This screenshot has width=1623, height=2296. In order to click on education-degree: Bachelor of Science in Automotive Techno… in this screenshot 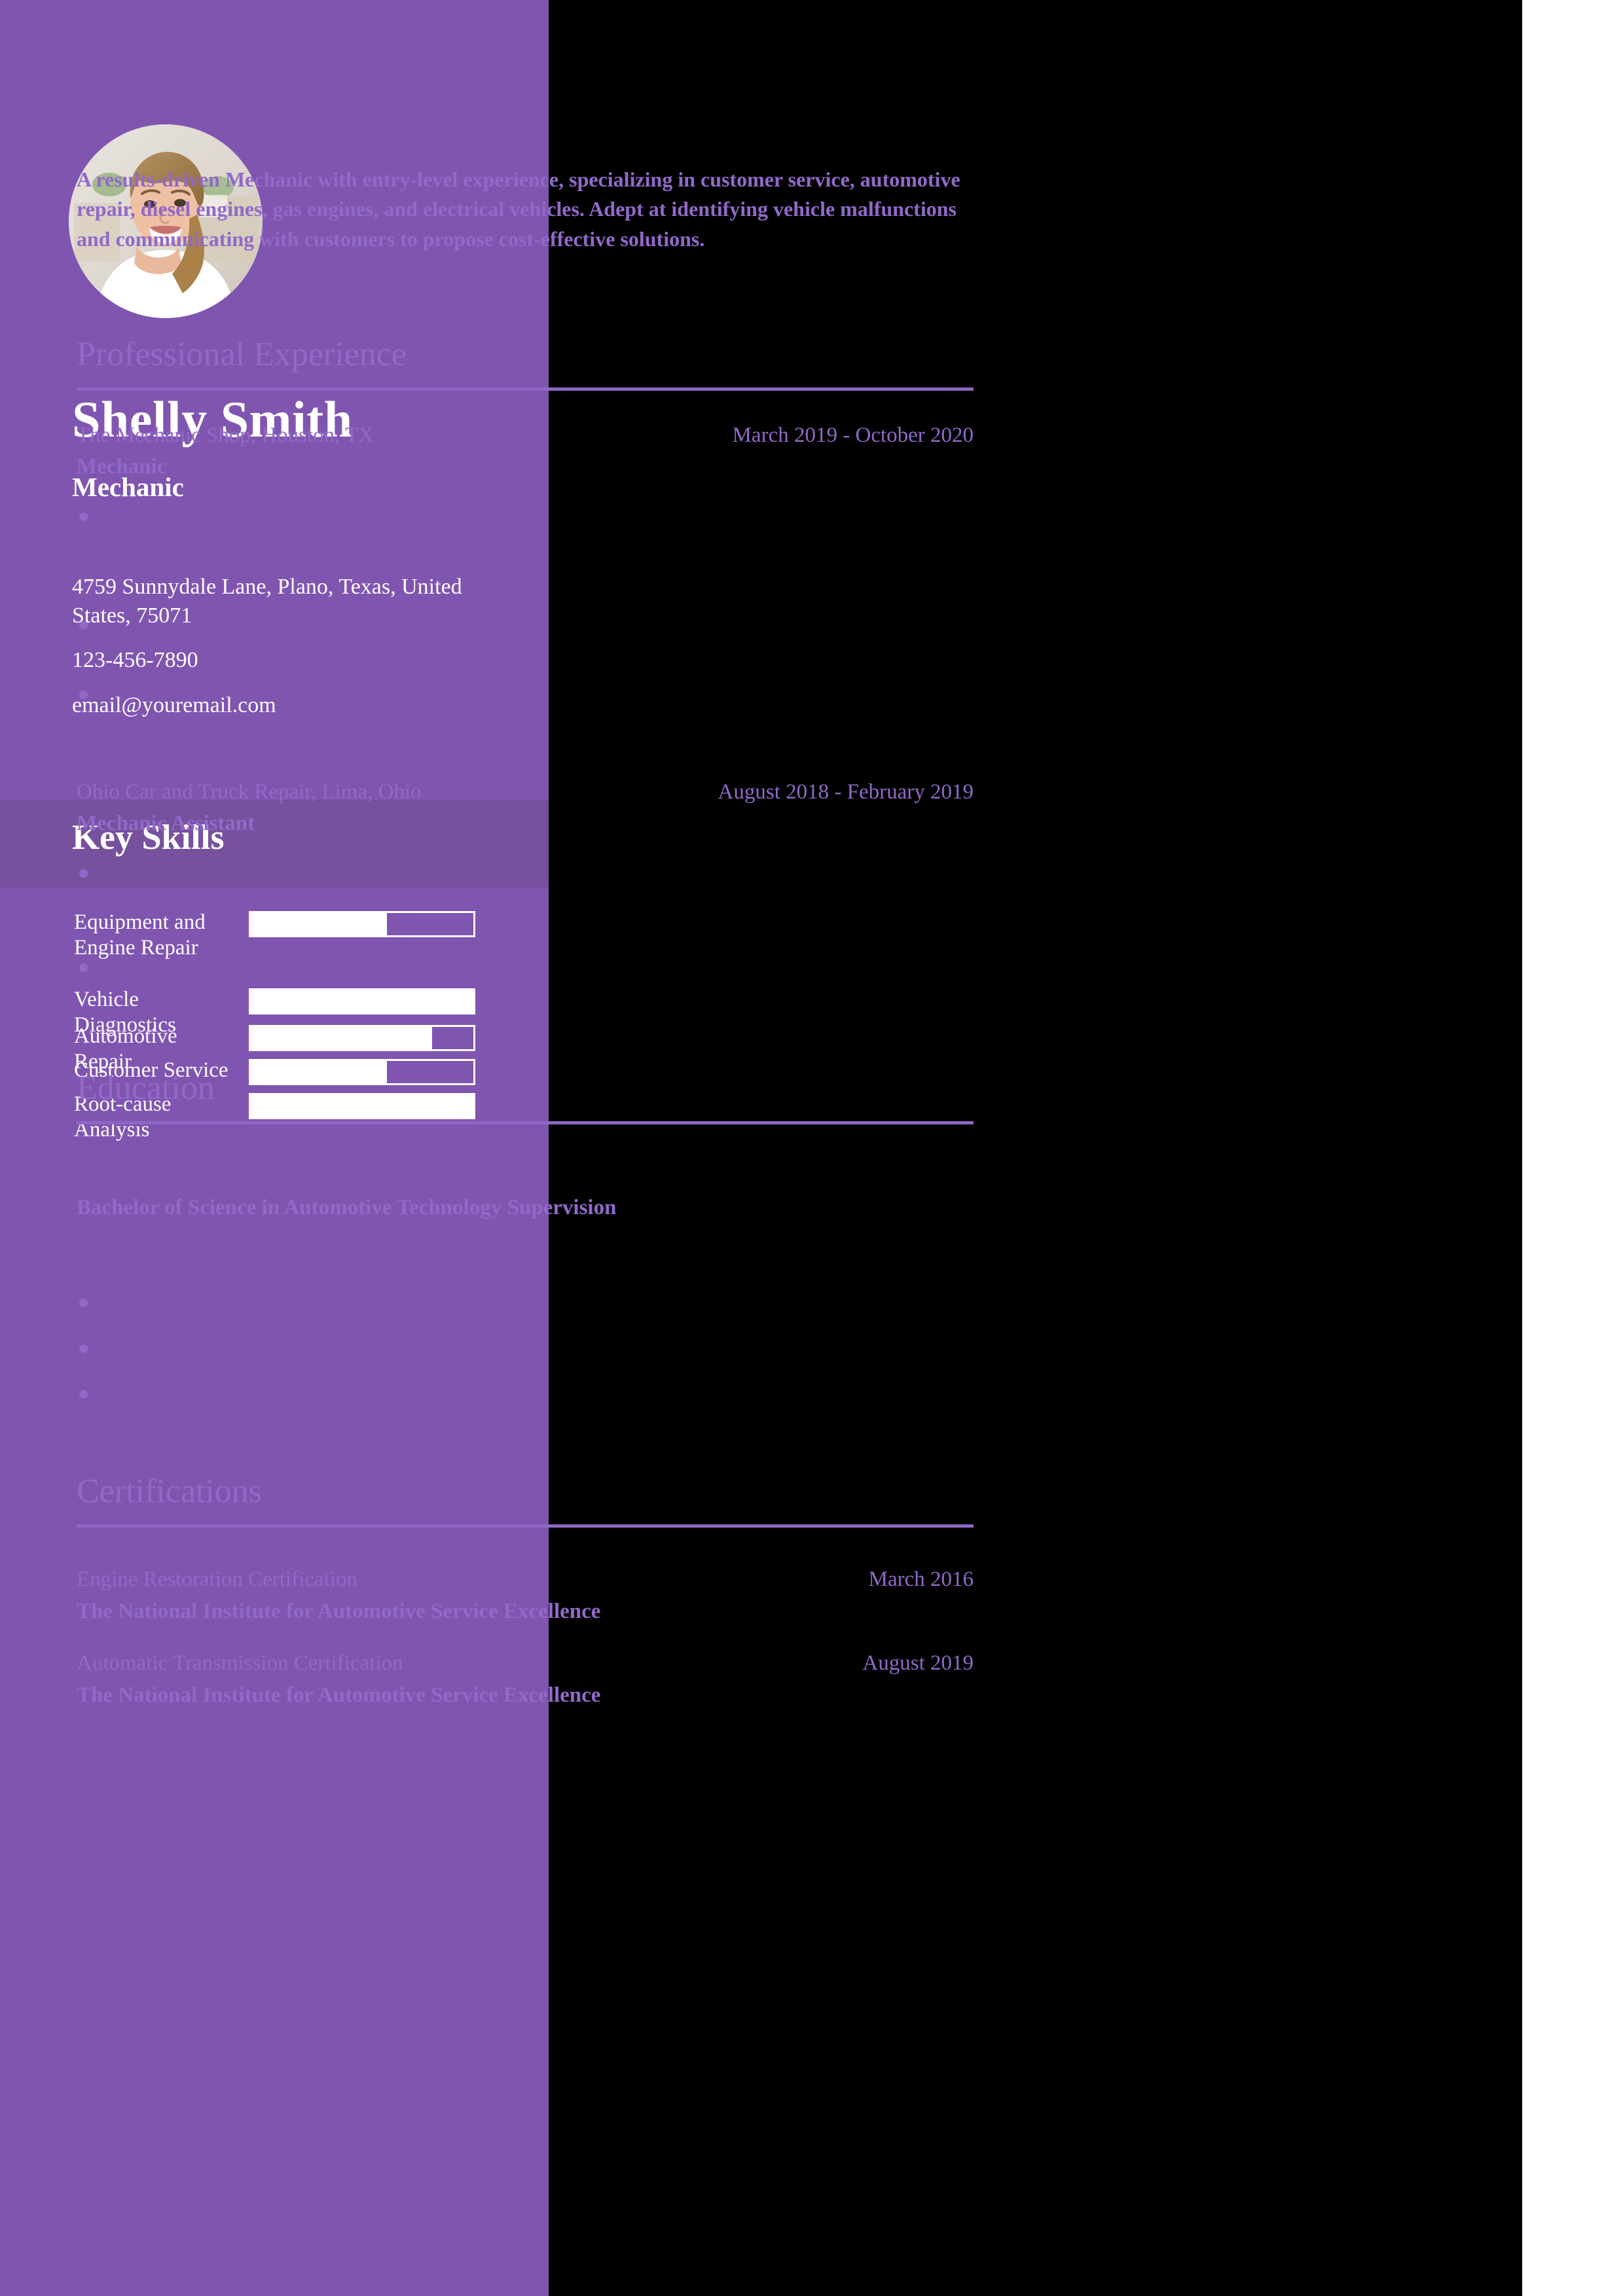, I will do `click(347, 1207)`.